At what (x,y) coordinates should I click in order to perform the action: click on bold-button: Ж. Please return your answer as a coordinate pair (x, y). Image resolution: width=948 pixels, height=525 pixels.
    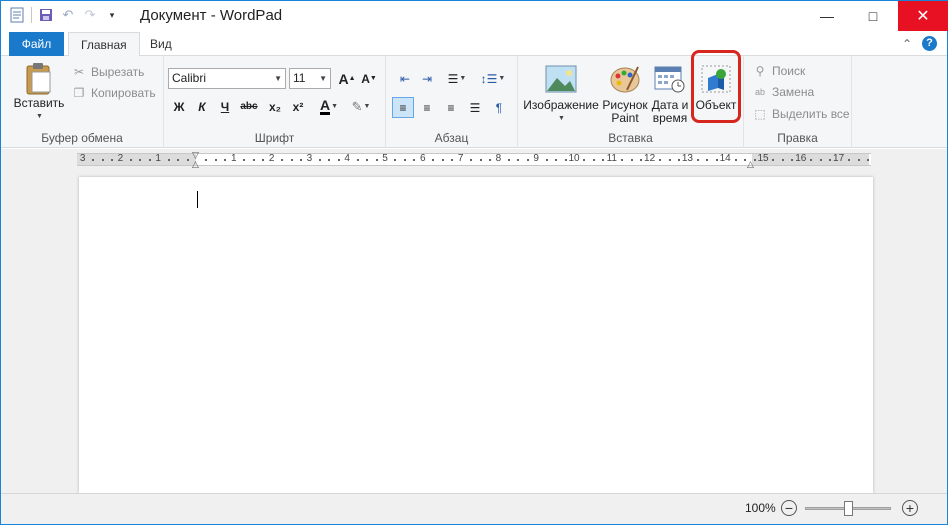
    Looking at the image, I should click on (179, 106).